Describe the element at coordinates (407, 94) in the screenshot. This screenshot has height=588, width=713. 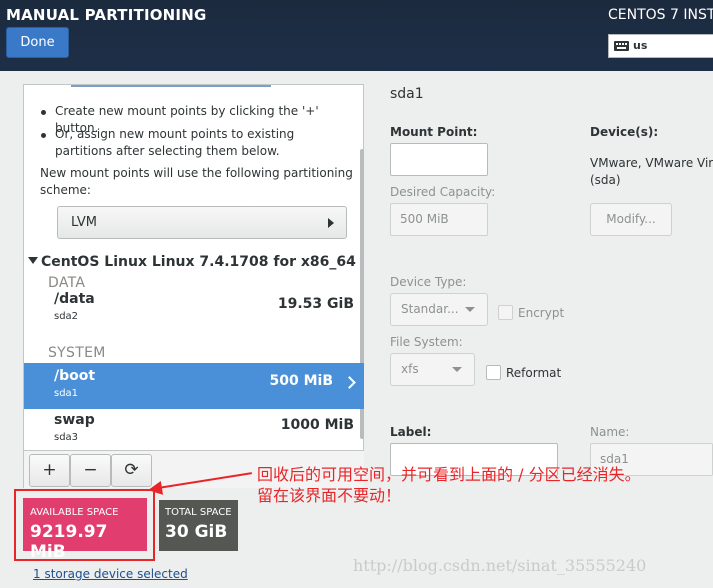
I see `selected-device-heading: sda1` at that location.